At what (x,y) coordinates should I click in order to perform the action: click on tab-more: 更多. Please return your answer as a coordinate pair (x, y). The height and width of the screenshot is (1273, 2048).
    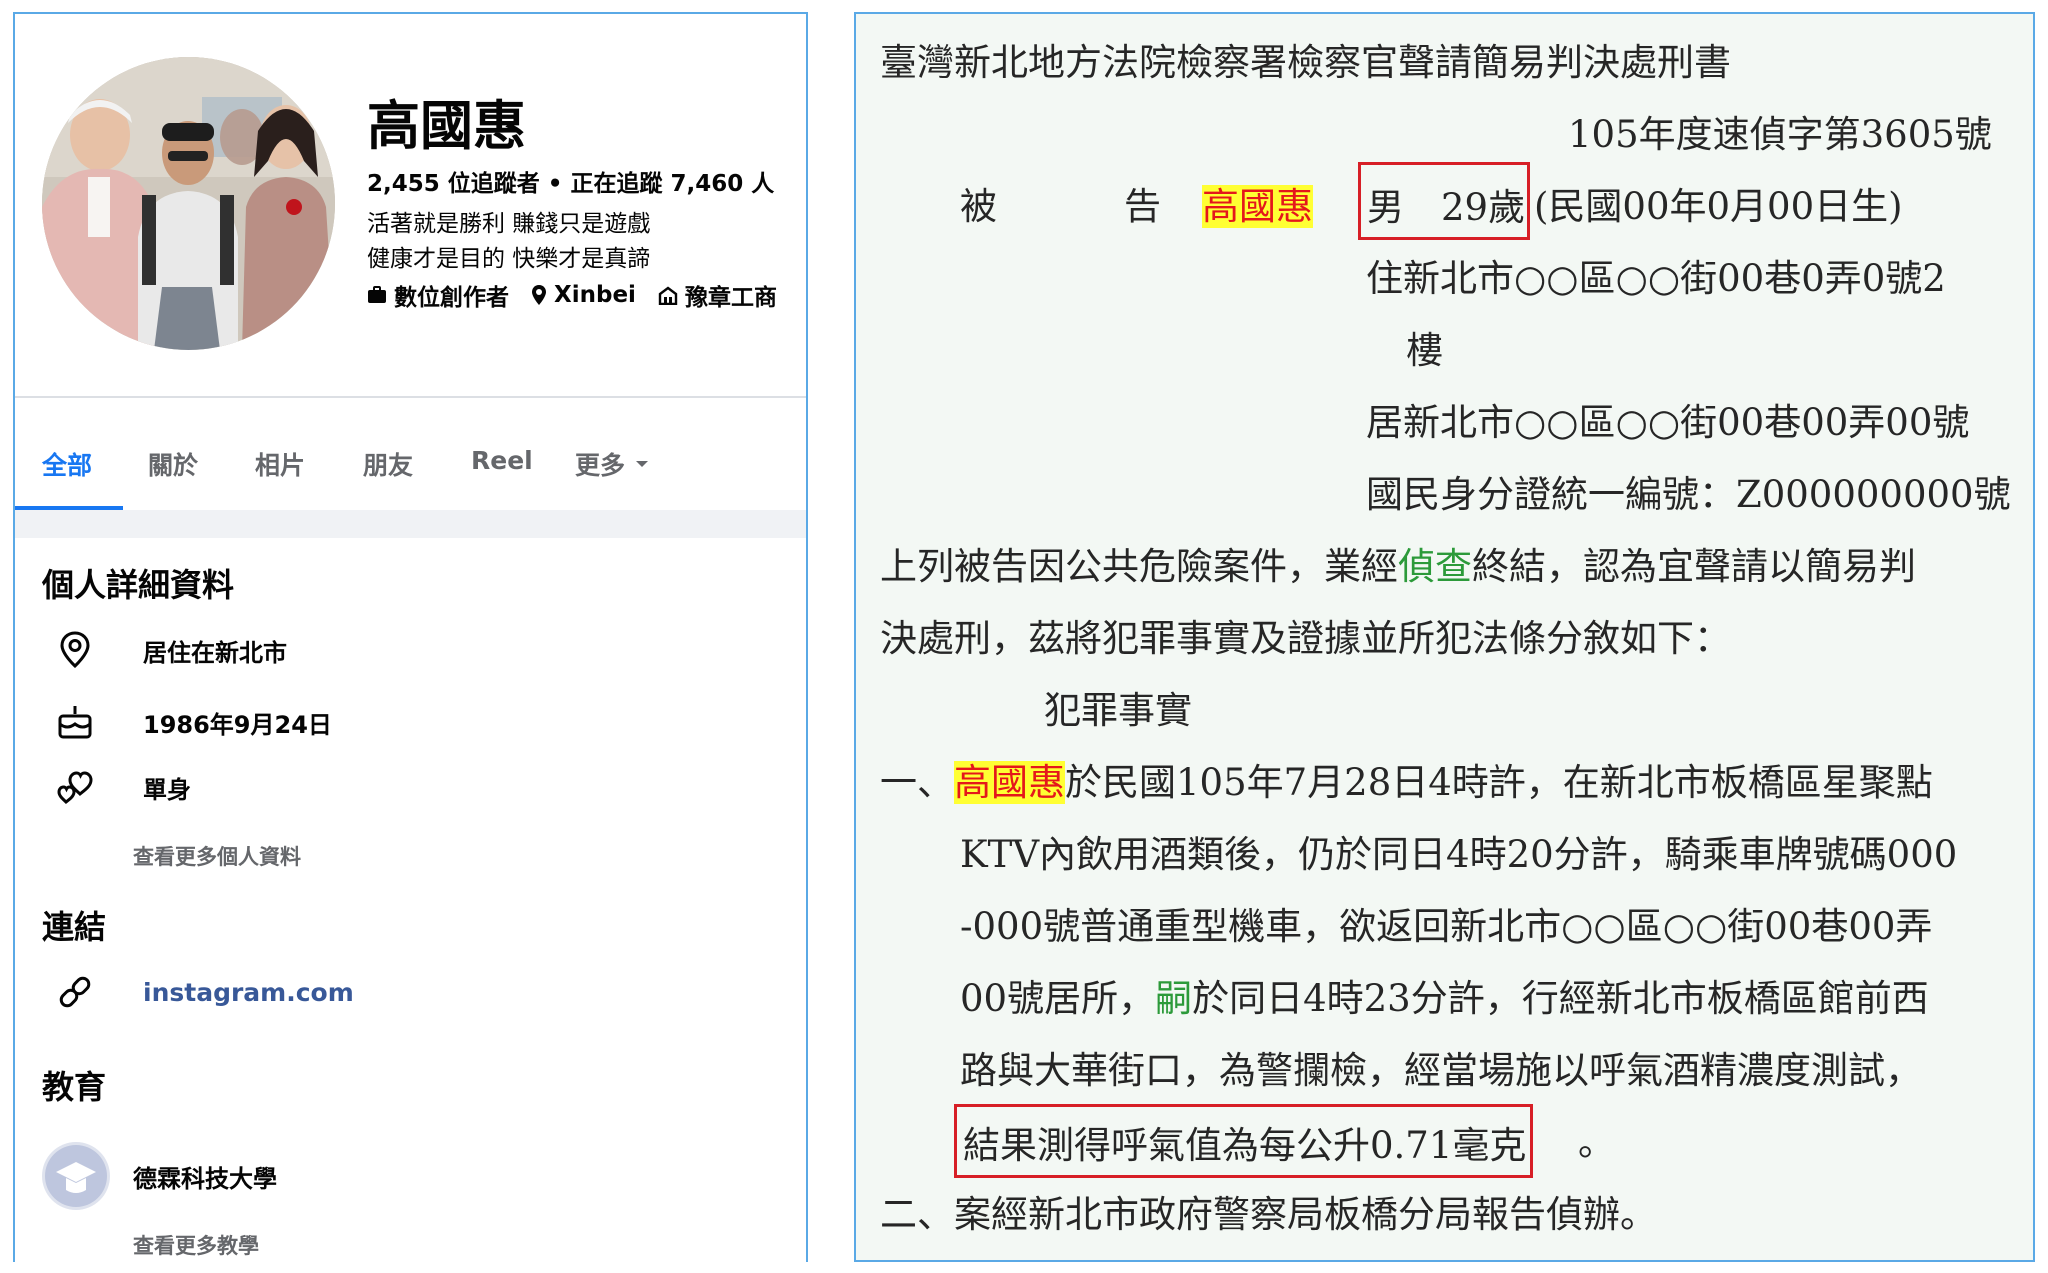
    Looking at the image, I should click on (612, 464).